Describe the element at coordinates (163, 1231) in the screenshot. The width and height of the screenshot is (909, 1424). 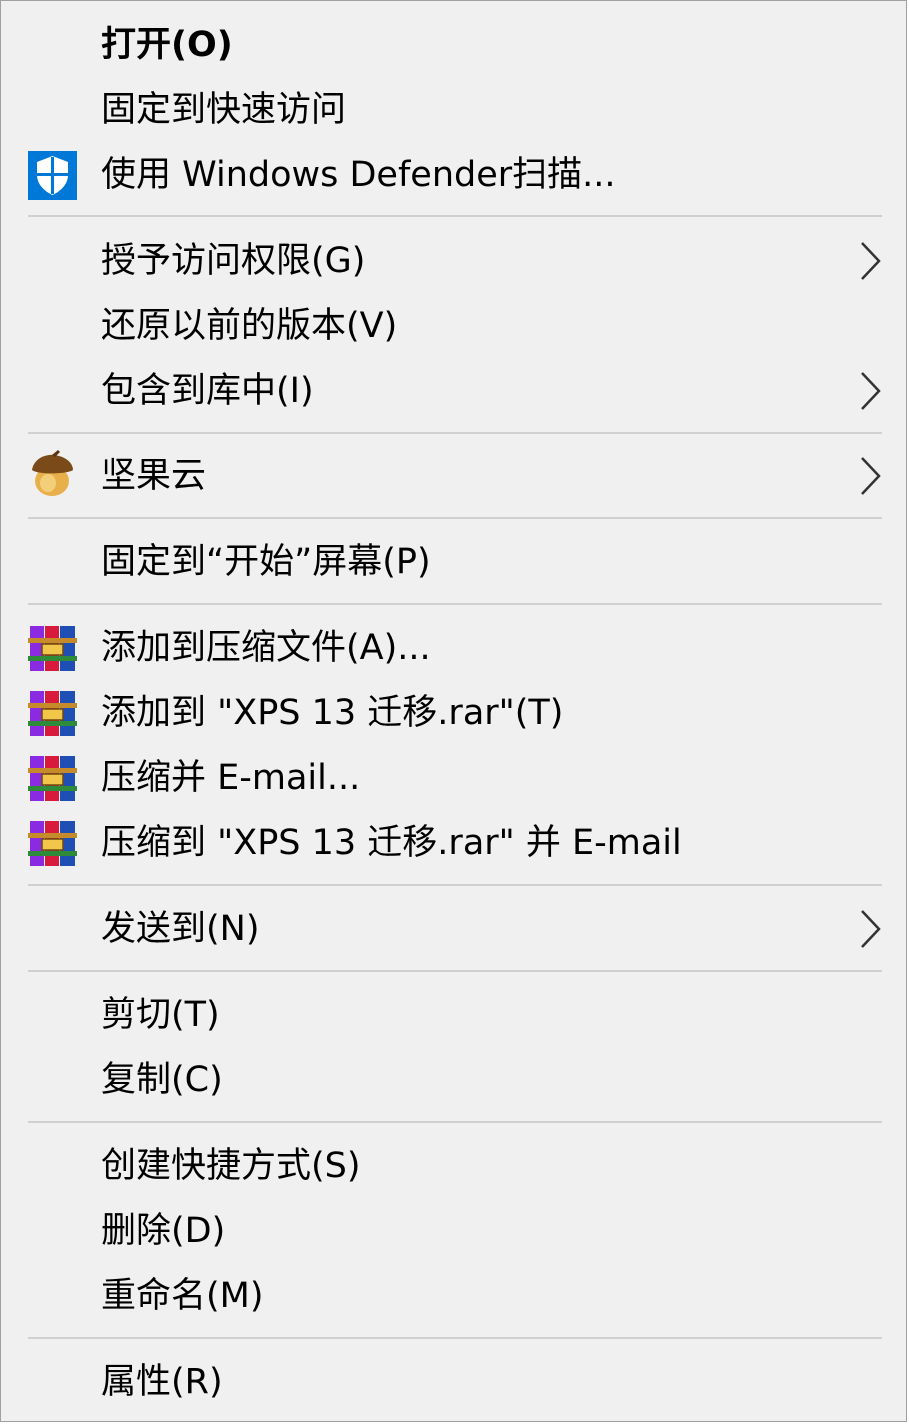
I see `menu-item-label: 删除(D)` at that location.